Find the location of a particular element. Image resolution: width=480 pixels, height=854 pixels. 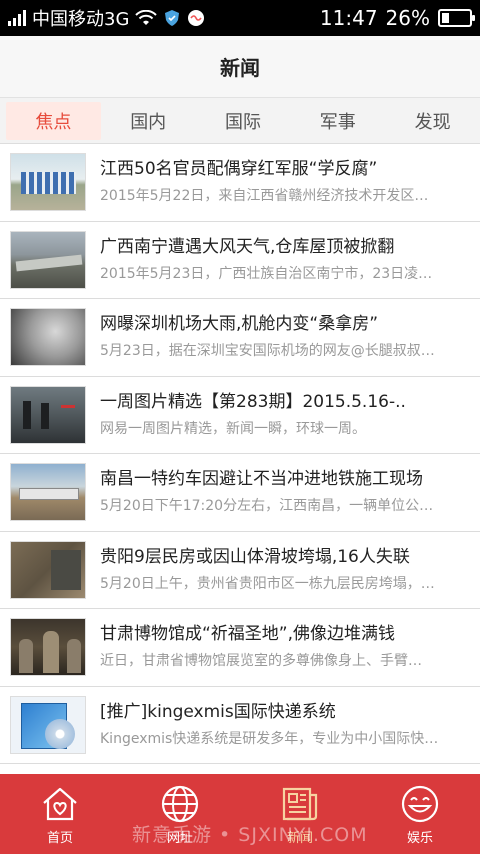

nav-label: 网址 is located at coordinates (179, 838).